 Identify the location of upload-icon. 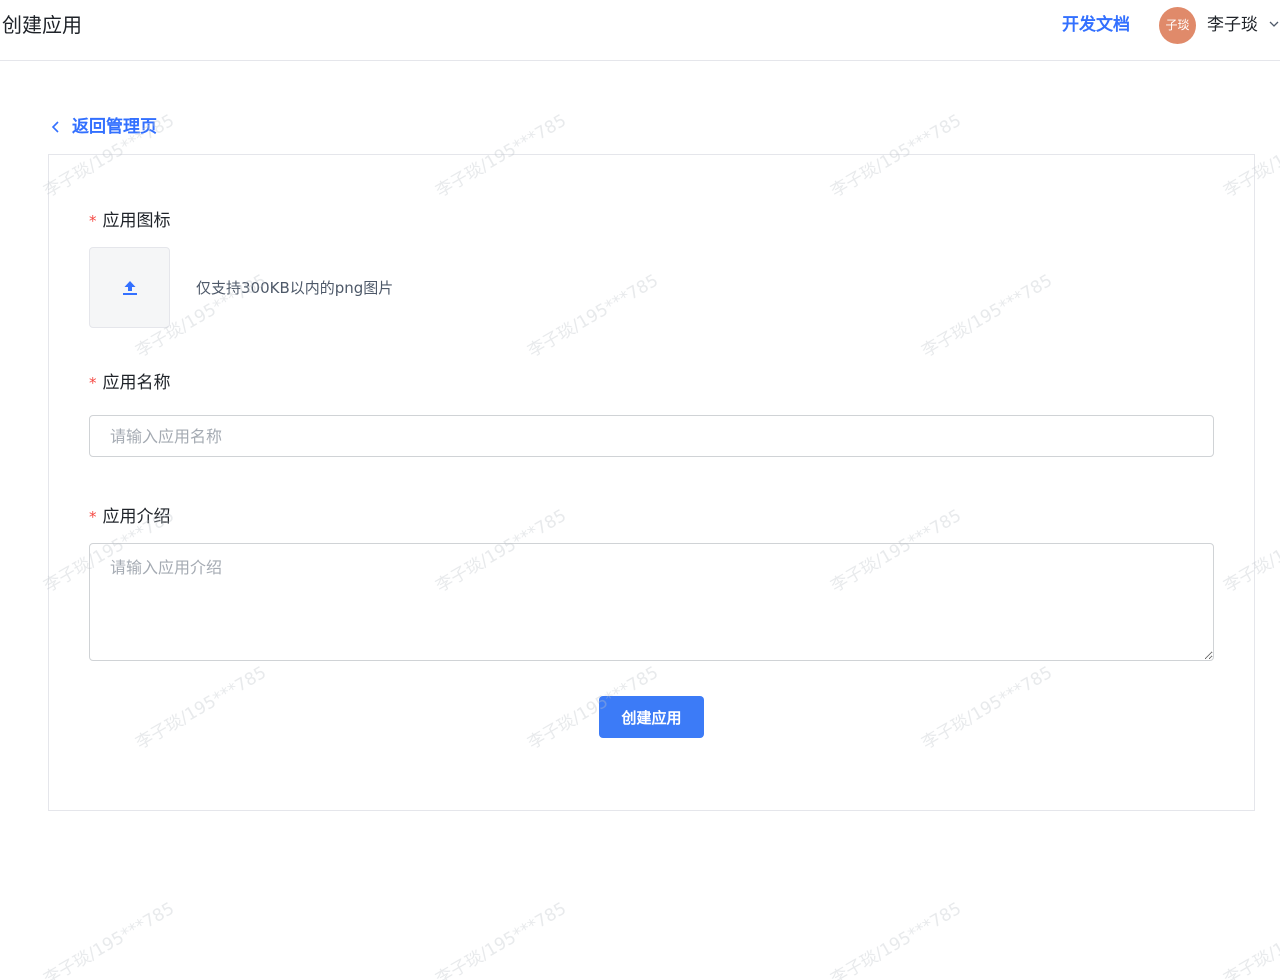
(129, 287).